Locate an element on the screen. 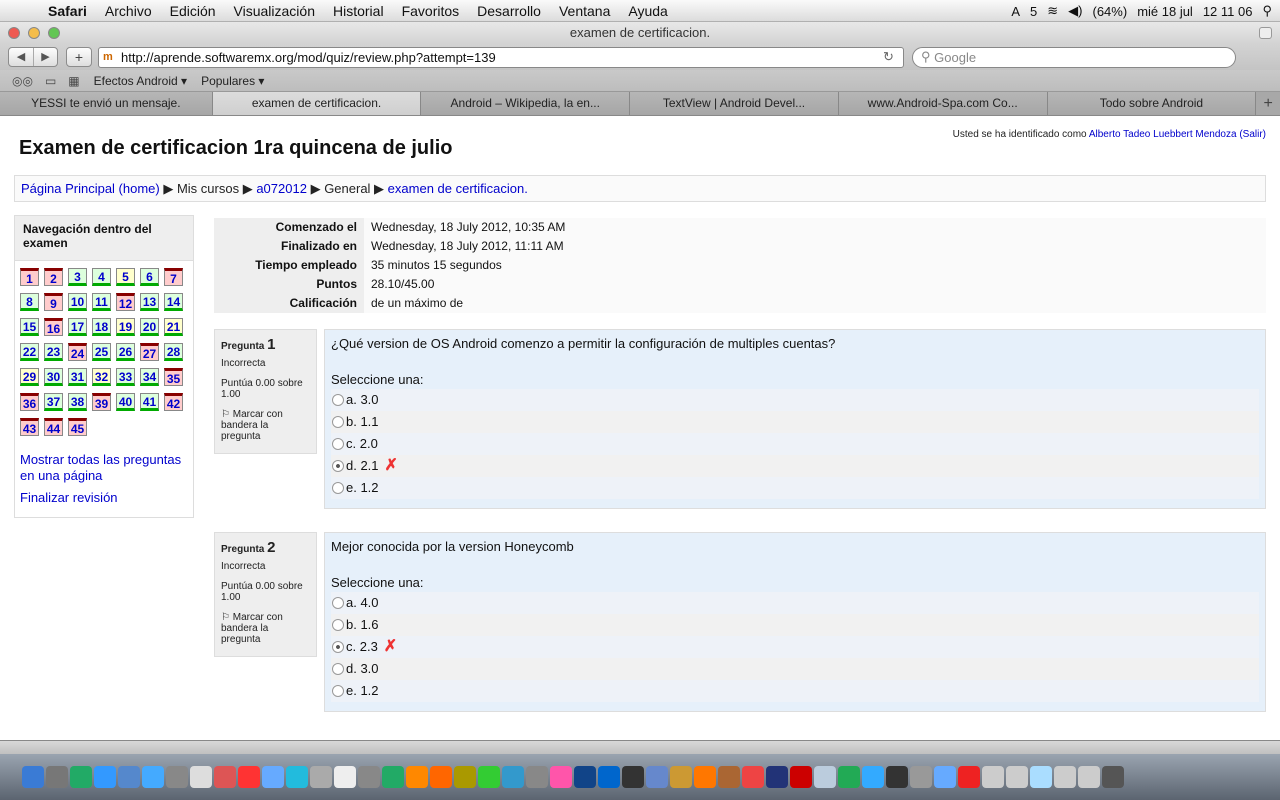 The width and height of the screenshot is (1280, 800). quiz-nav-button: 27 is located at coordinates (149, 352).